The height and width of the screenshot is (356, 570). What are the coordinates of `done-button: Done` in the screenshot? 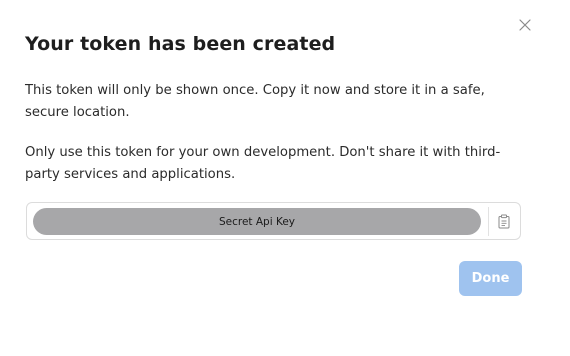 It's located at (490, 278).